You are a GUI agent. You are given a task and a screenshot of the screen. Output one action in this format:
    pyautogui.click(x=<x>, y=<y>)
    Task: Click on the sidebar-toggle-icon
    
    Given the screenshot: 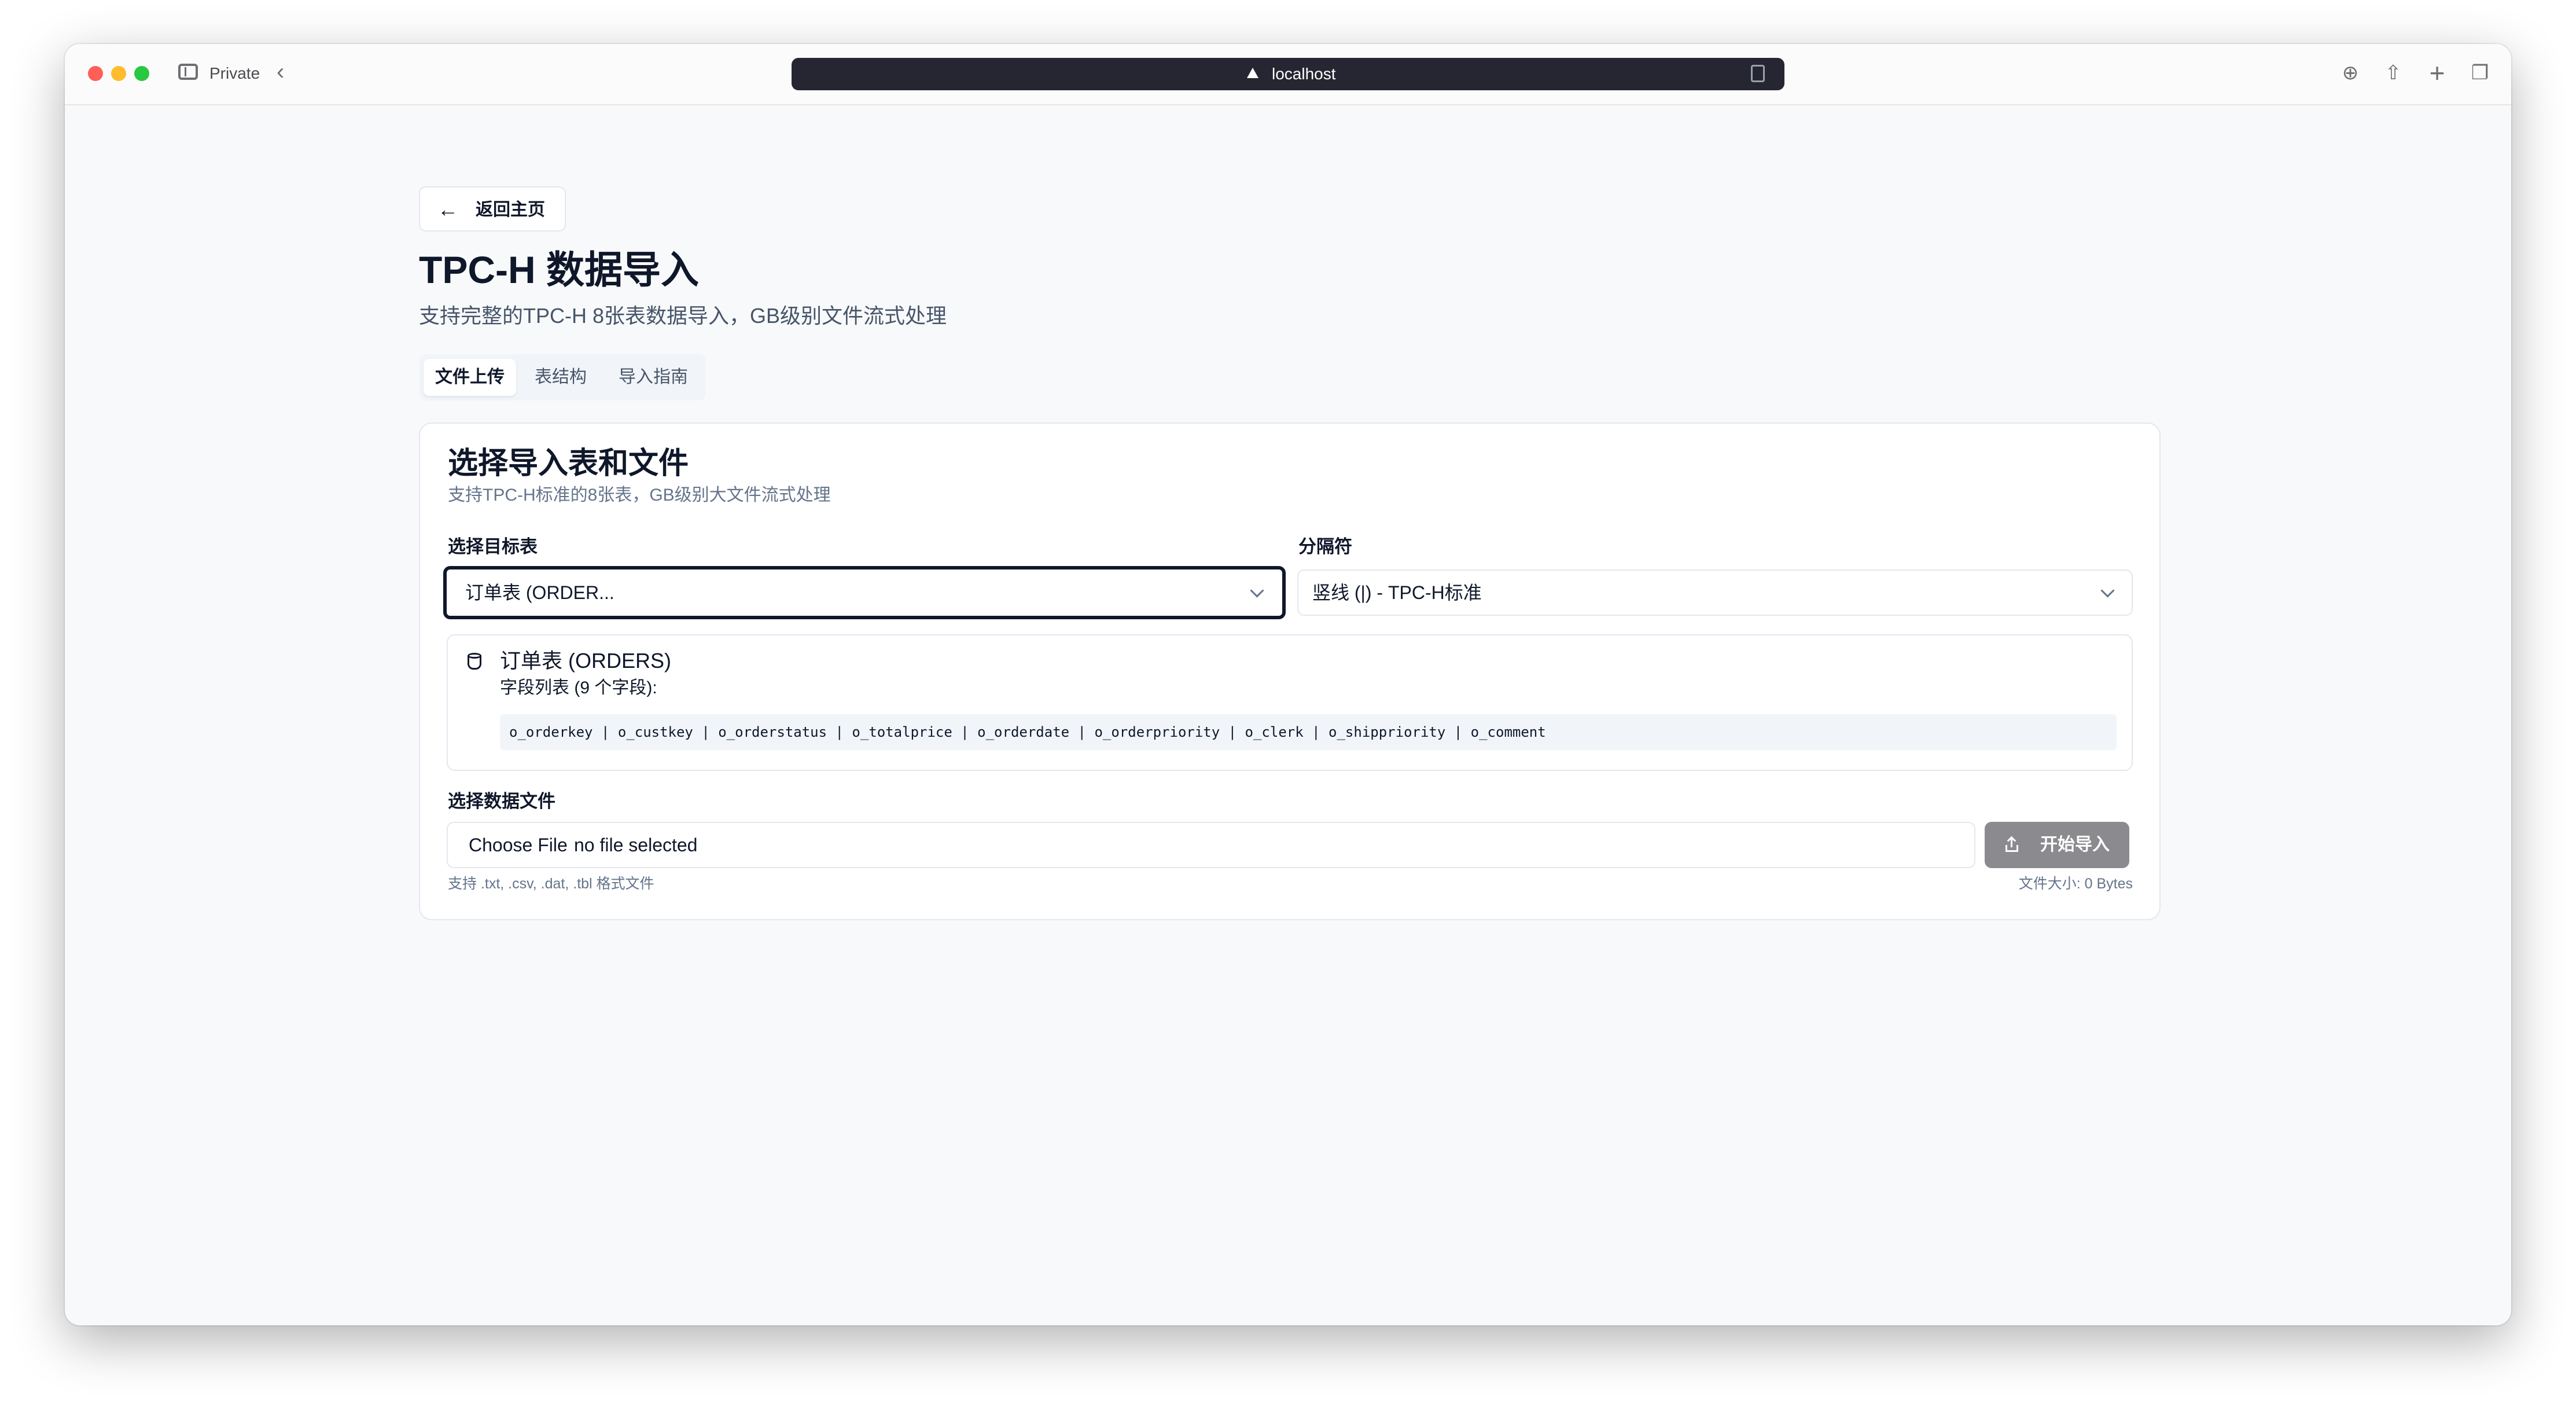 What is the action you would take?
    pyautogui.click(x=188, y=72)
    